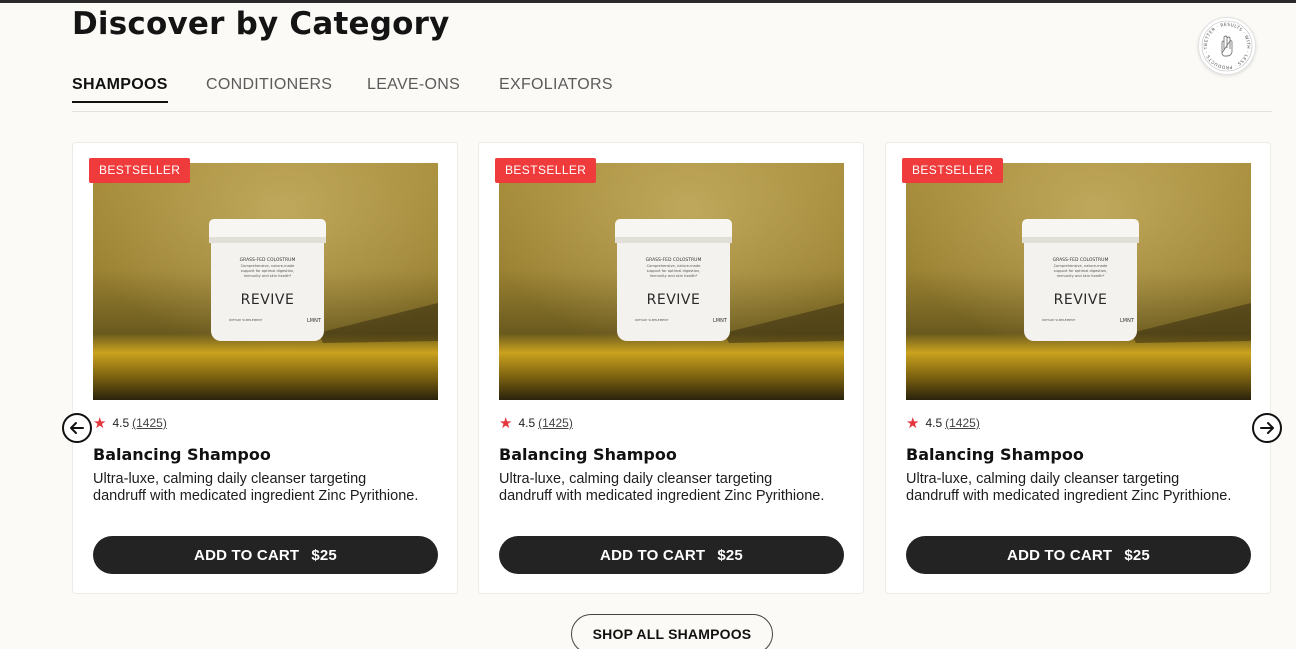  Describe the element at coordinates (1267, 428) in the screenshot. I see `arrow-right-icon` at that location.